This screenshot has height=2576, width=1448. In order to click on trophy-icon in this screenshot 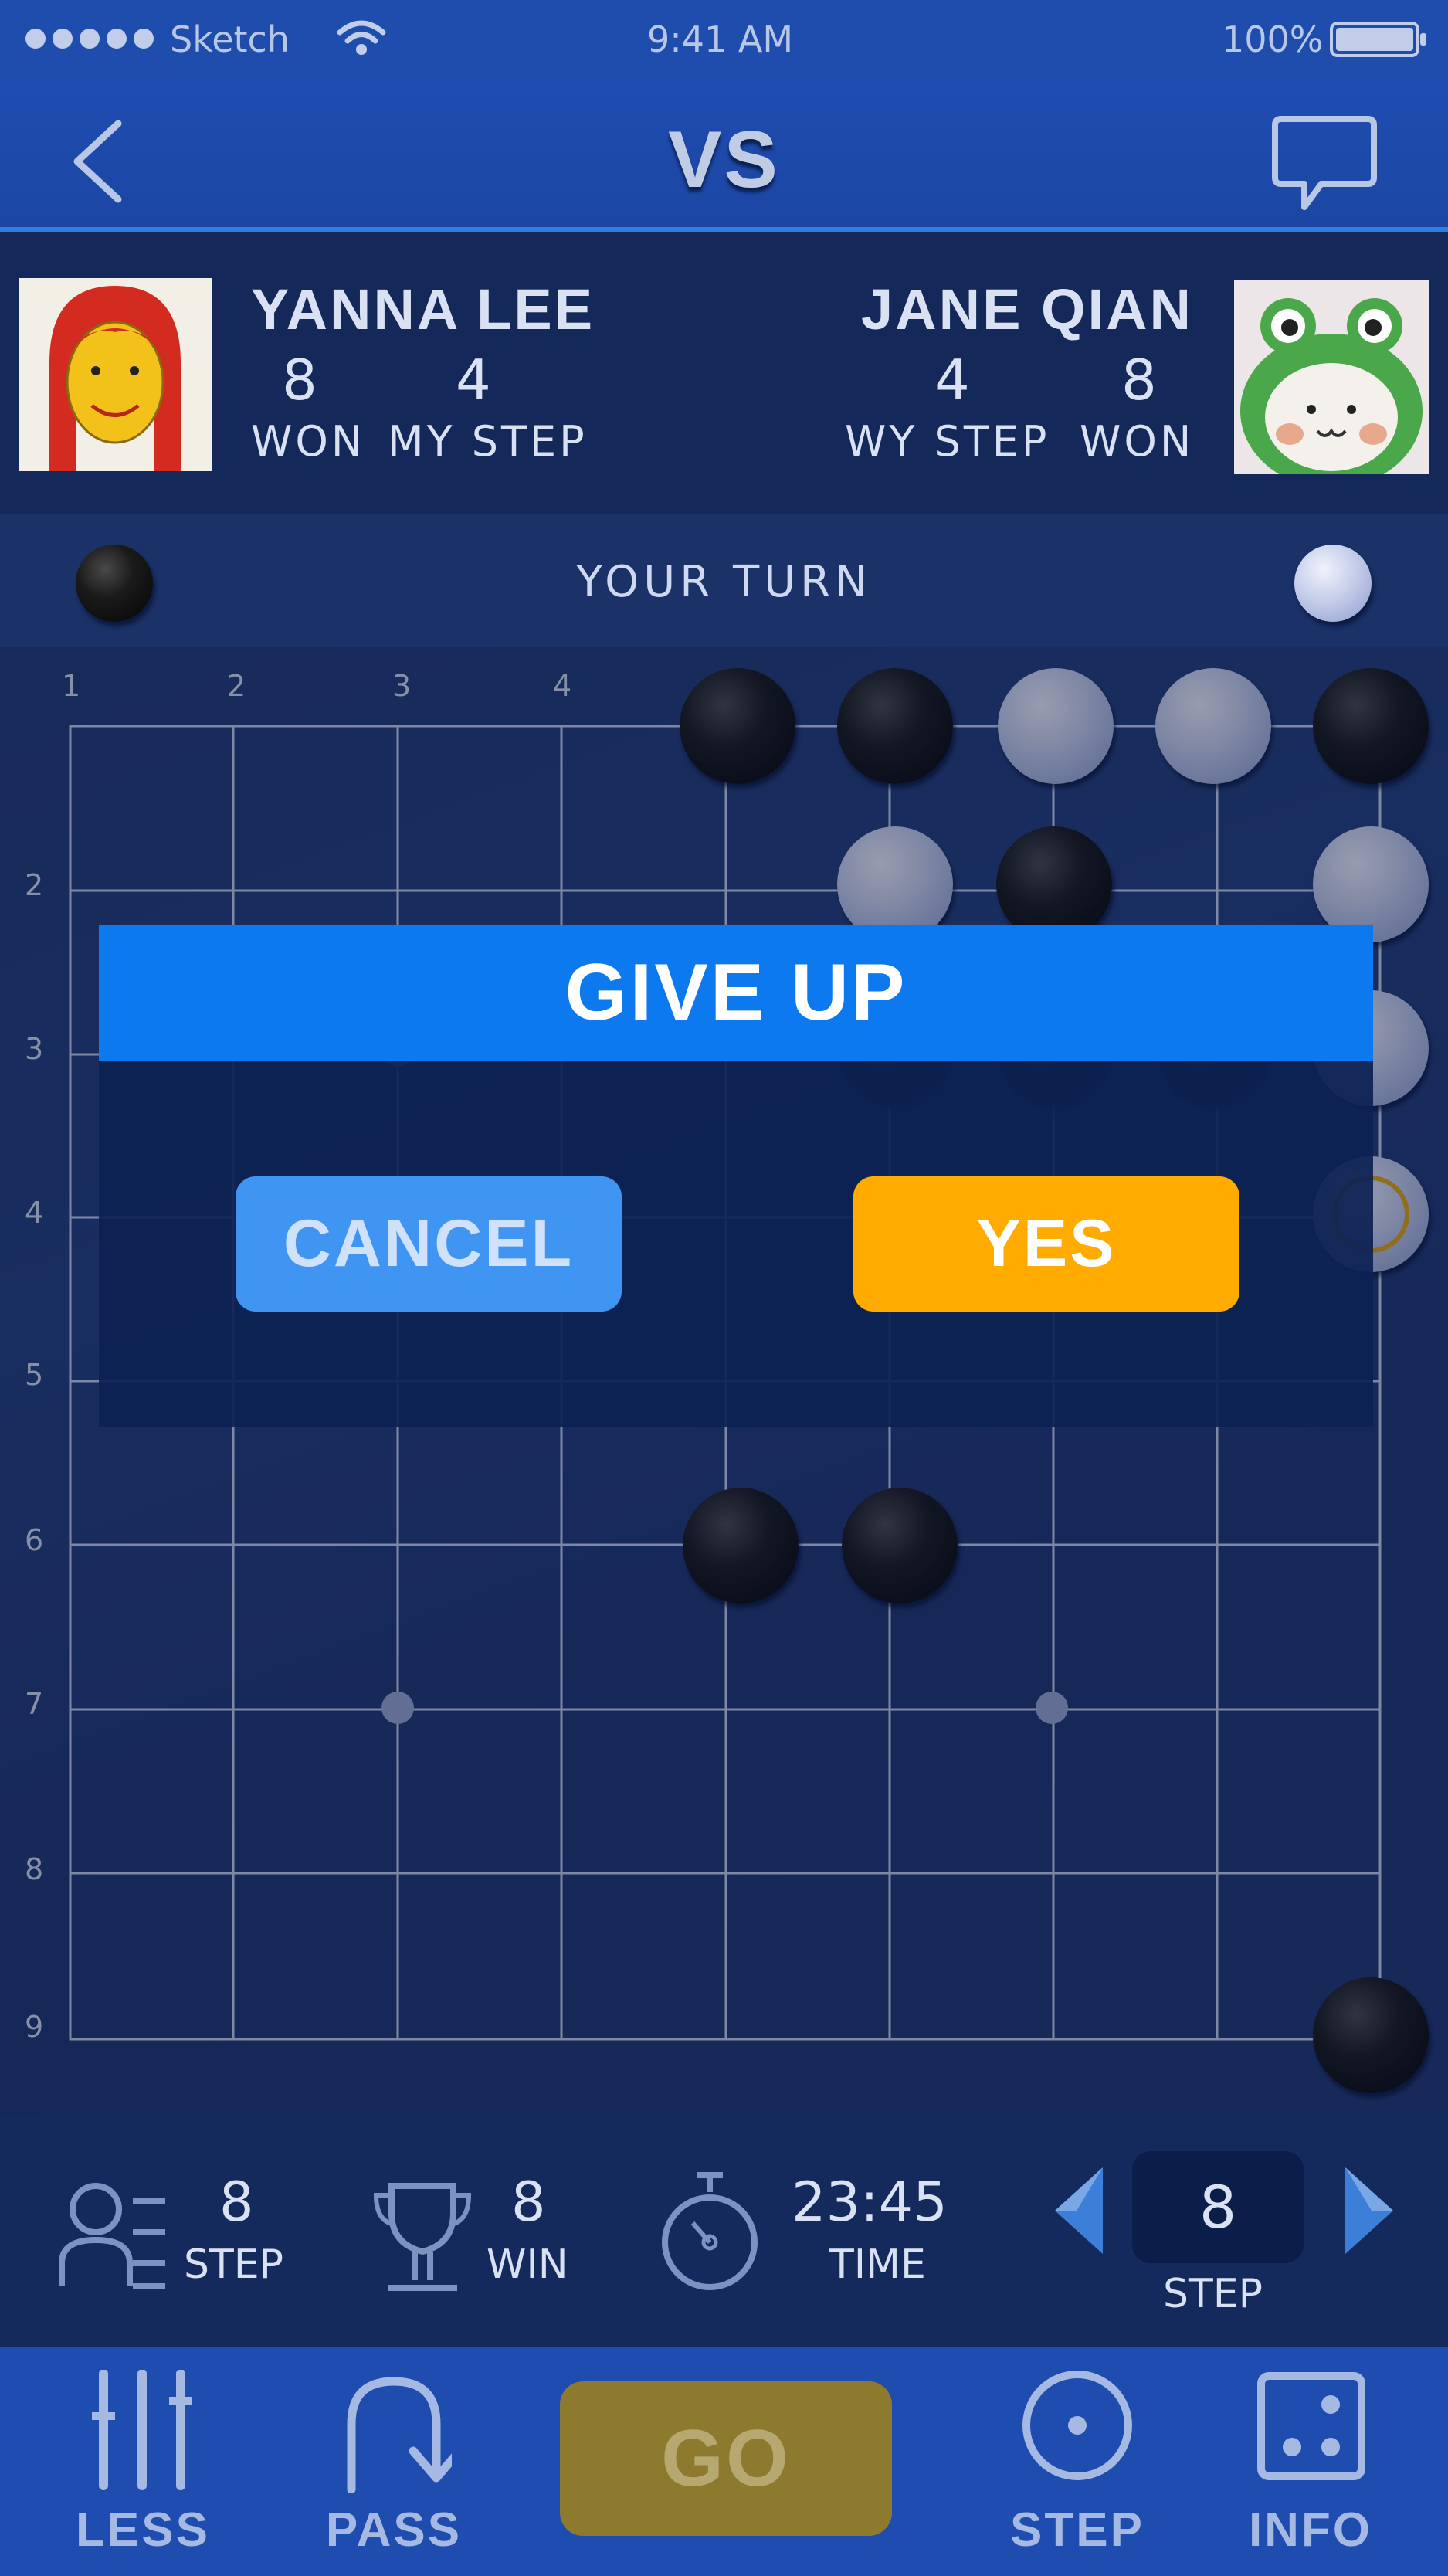, I will do `click(422, 2237)`.